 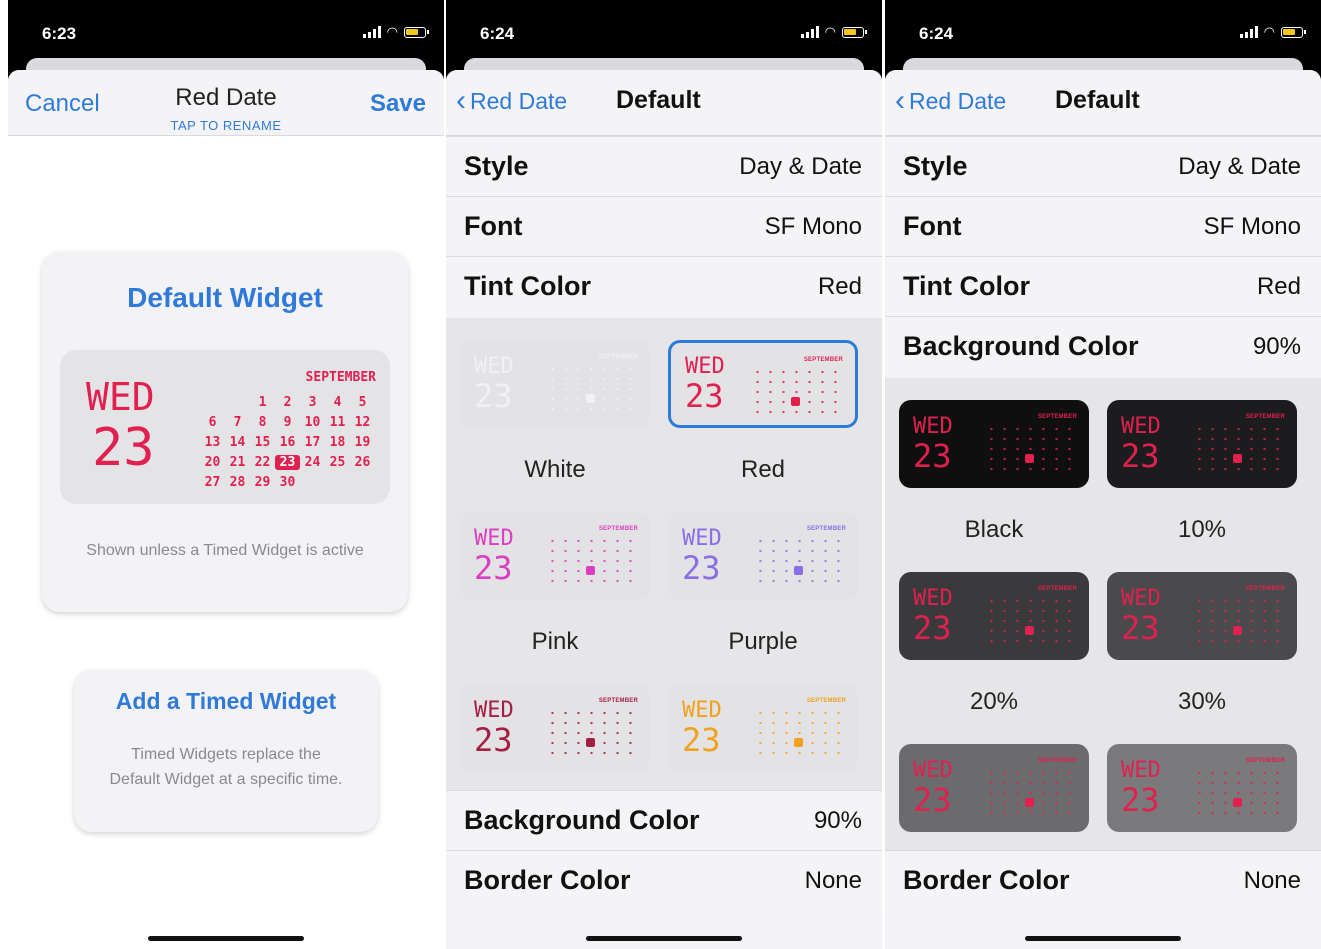 I want to click on tap-to-rename-label: TAP TO RENAME, so click(x=226, y=125).